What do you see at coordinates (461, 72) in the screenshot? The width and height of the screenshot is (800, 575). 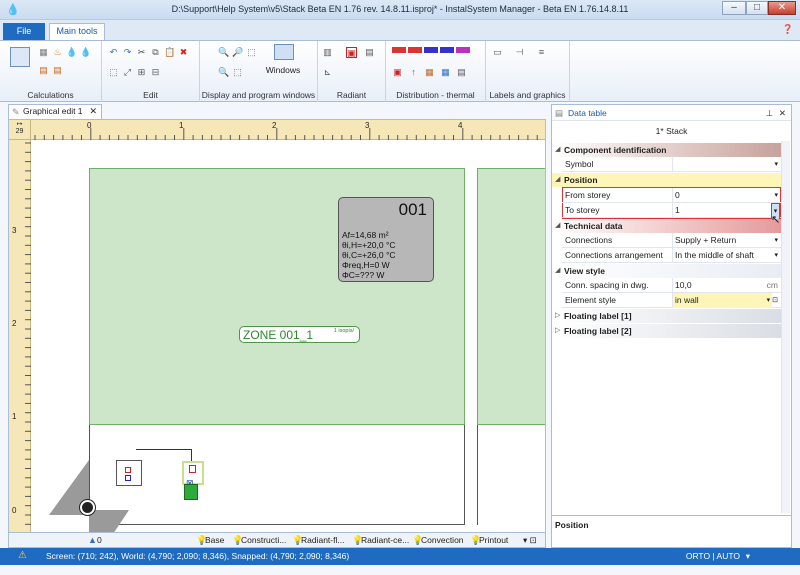 I see `device-icon: ▤` at bounding box center [461, 72].